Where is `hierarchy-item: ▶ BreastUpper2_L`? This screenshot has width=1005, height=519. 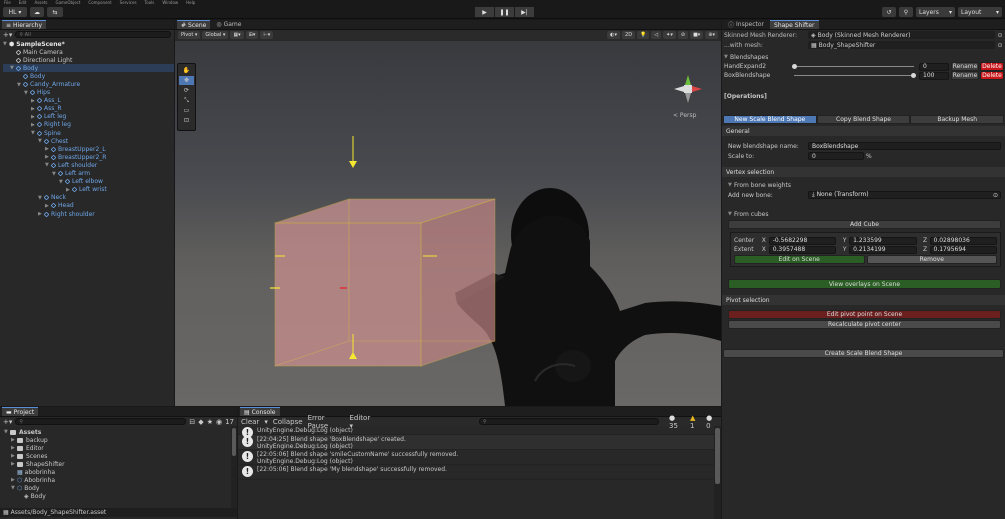
hierarchy-item: ▶ BreastUpper2_L is located at coordinates (88, 149).